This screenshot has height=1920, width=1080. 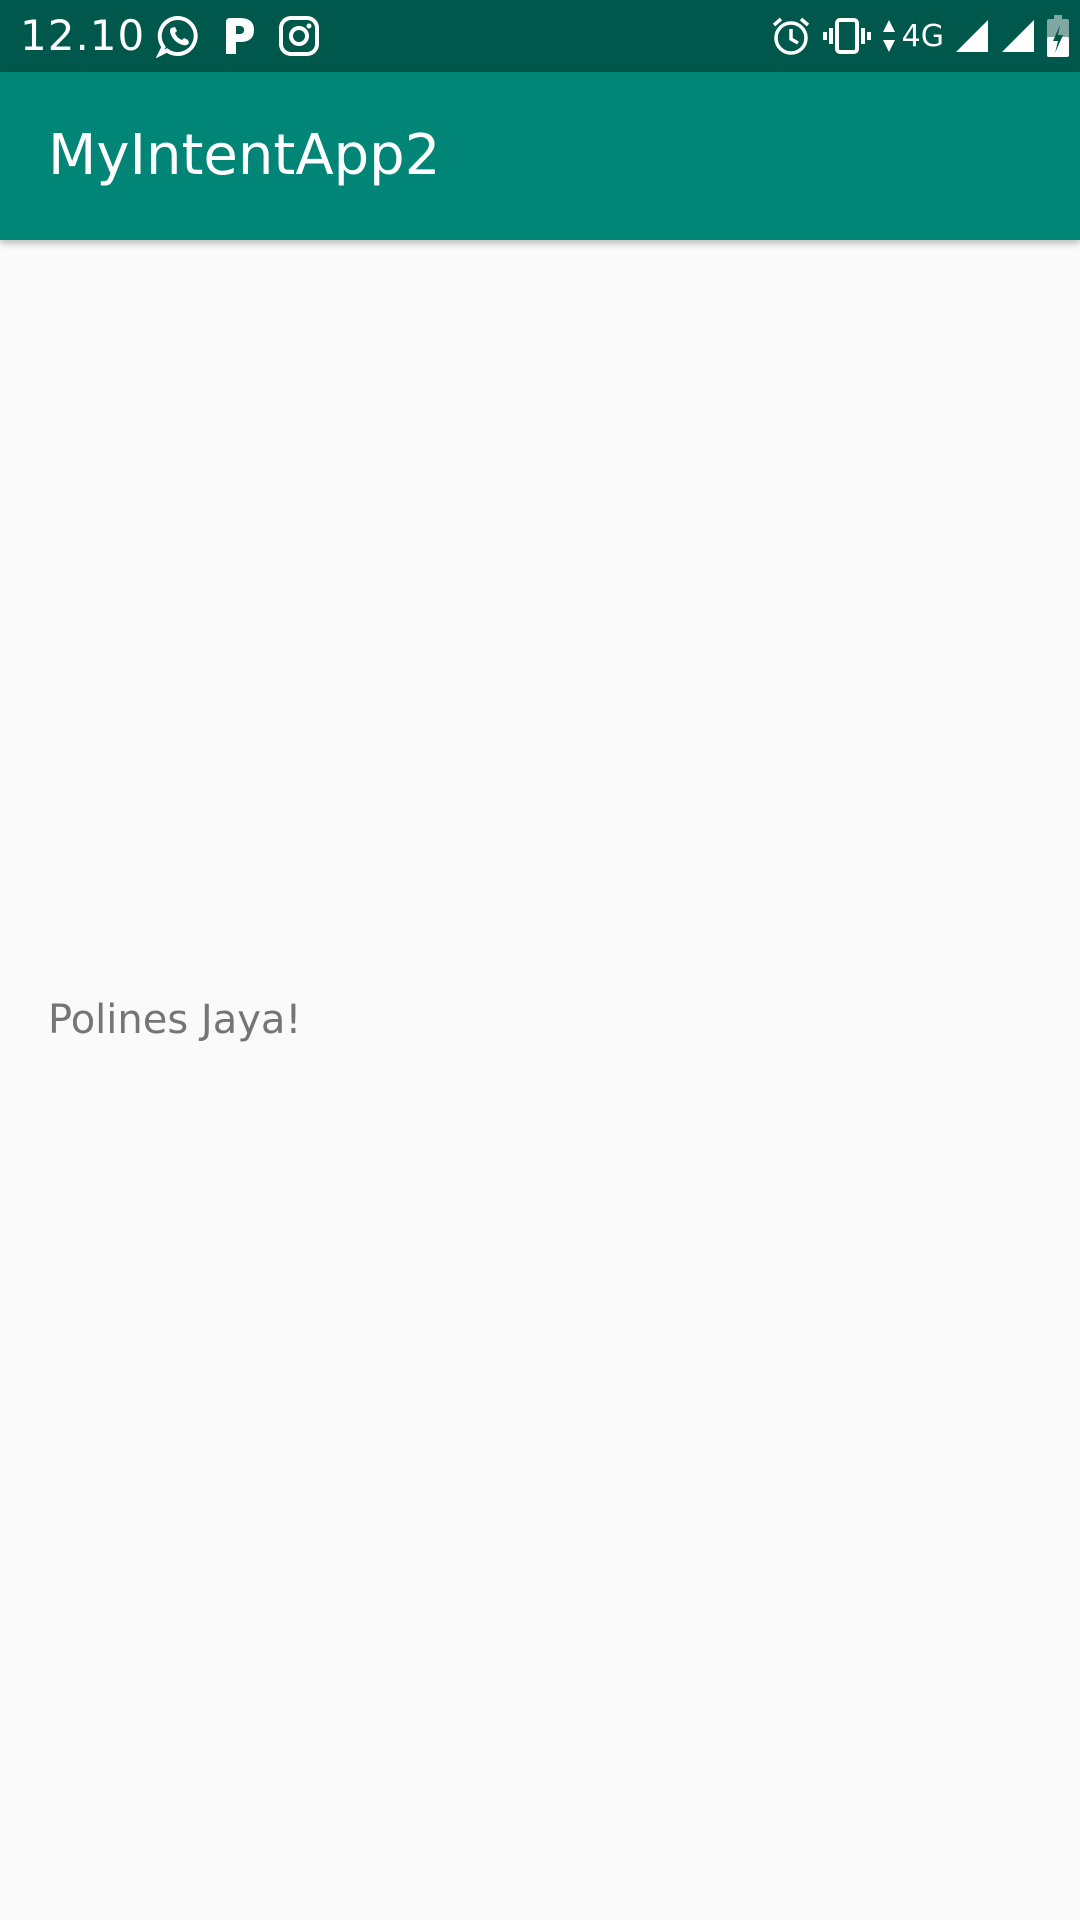 What do you see at coordinates (178, 36) in the screenshot?
I see `whatsapp-icon` at bounding box center [178, 36].